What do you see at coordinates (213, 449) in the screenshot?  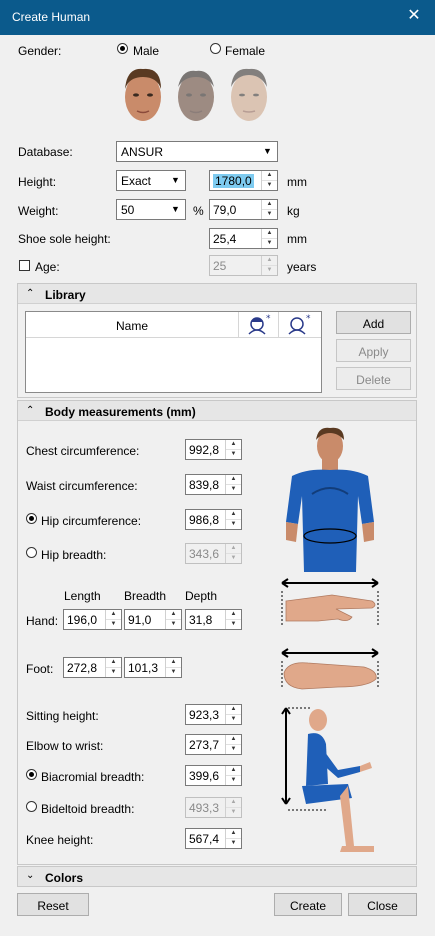 I see `chest-input: 992,8 ▲ ▼` at bounding box center [213, 449].